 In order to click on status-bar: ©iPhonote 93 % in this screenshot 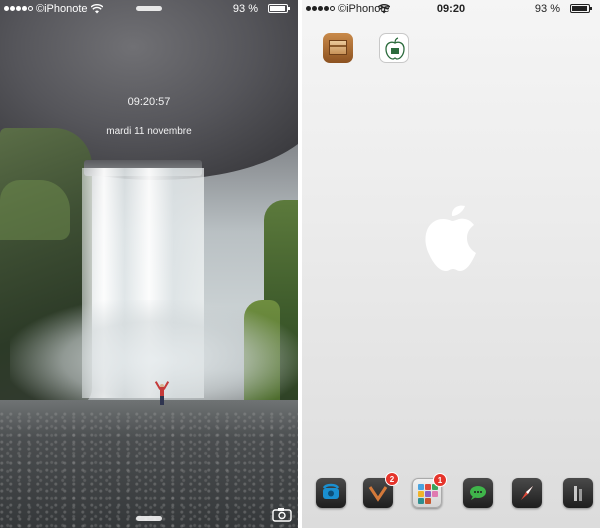, I will do `click(149, 9)`.